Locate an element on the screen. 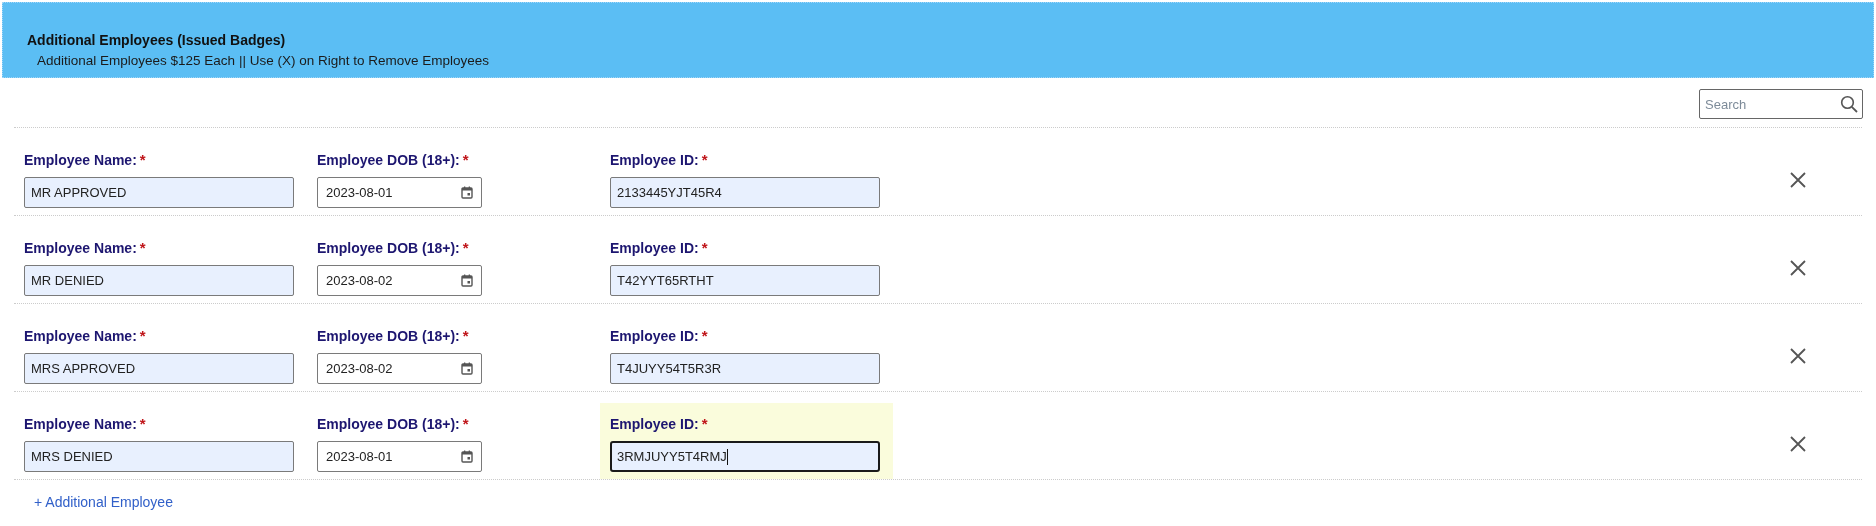 The width and height of the screenshot is (1876, 526). section-subtitle: Additional Employees $125 Each || Use (X) on Right to Remove Employees is located at coordinates (263, 60).